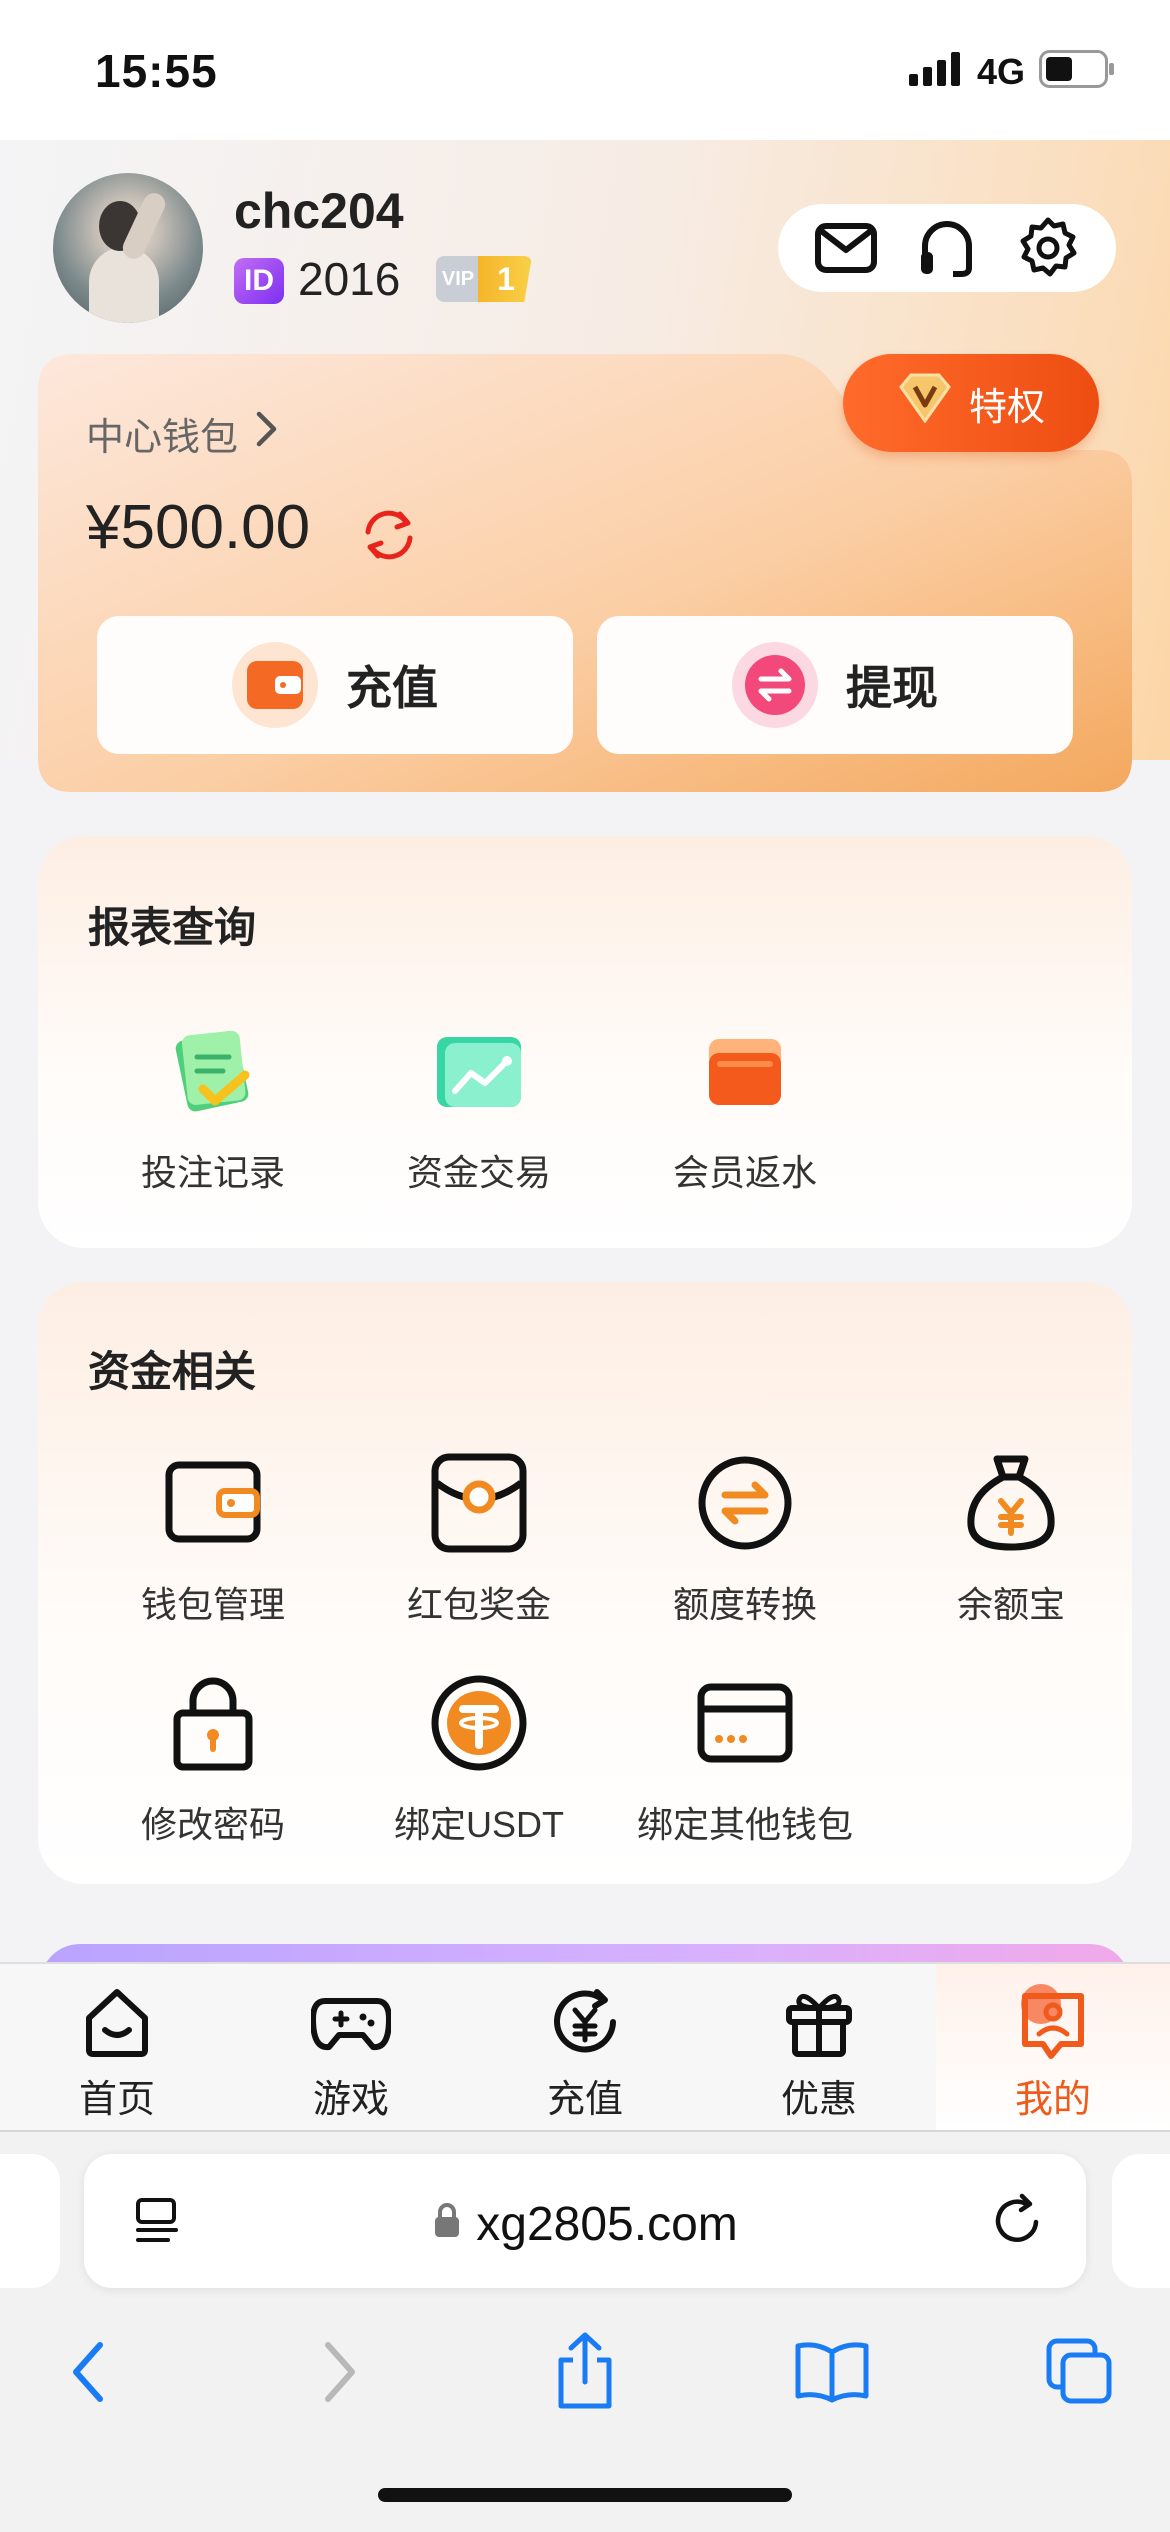 This screenshot has height=2532, width=1170. What do you see at coordinates (585, 2022) in the screenshot?
I see `recharge-icon` at bounding box center [585, 2022].